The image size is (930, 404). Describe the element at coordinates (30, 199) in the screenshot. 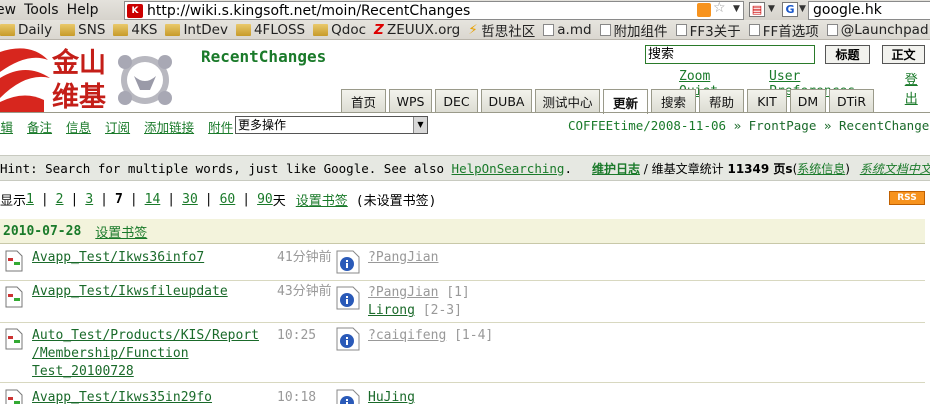

I see `days-option: 1` at that location.